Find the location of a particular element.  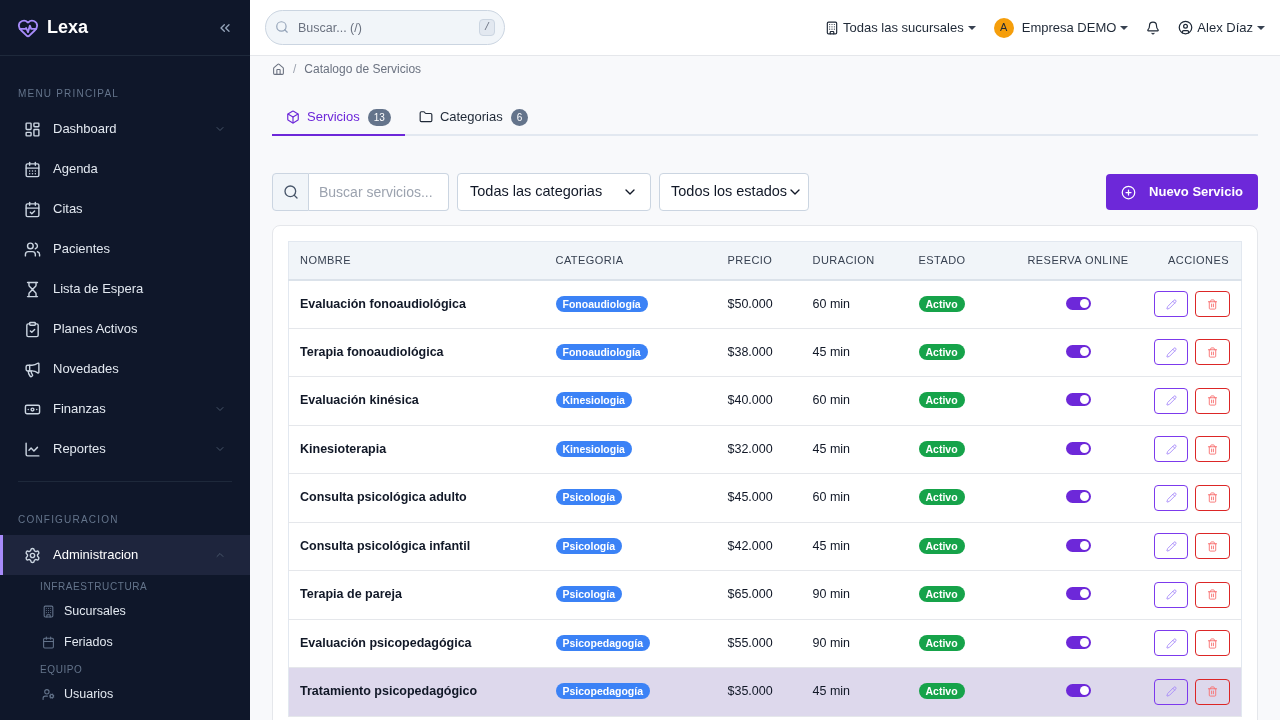

service-name: Consulta psicológica infantil is located at coordinates (385, 545).